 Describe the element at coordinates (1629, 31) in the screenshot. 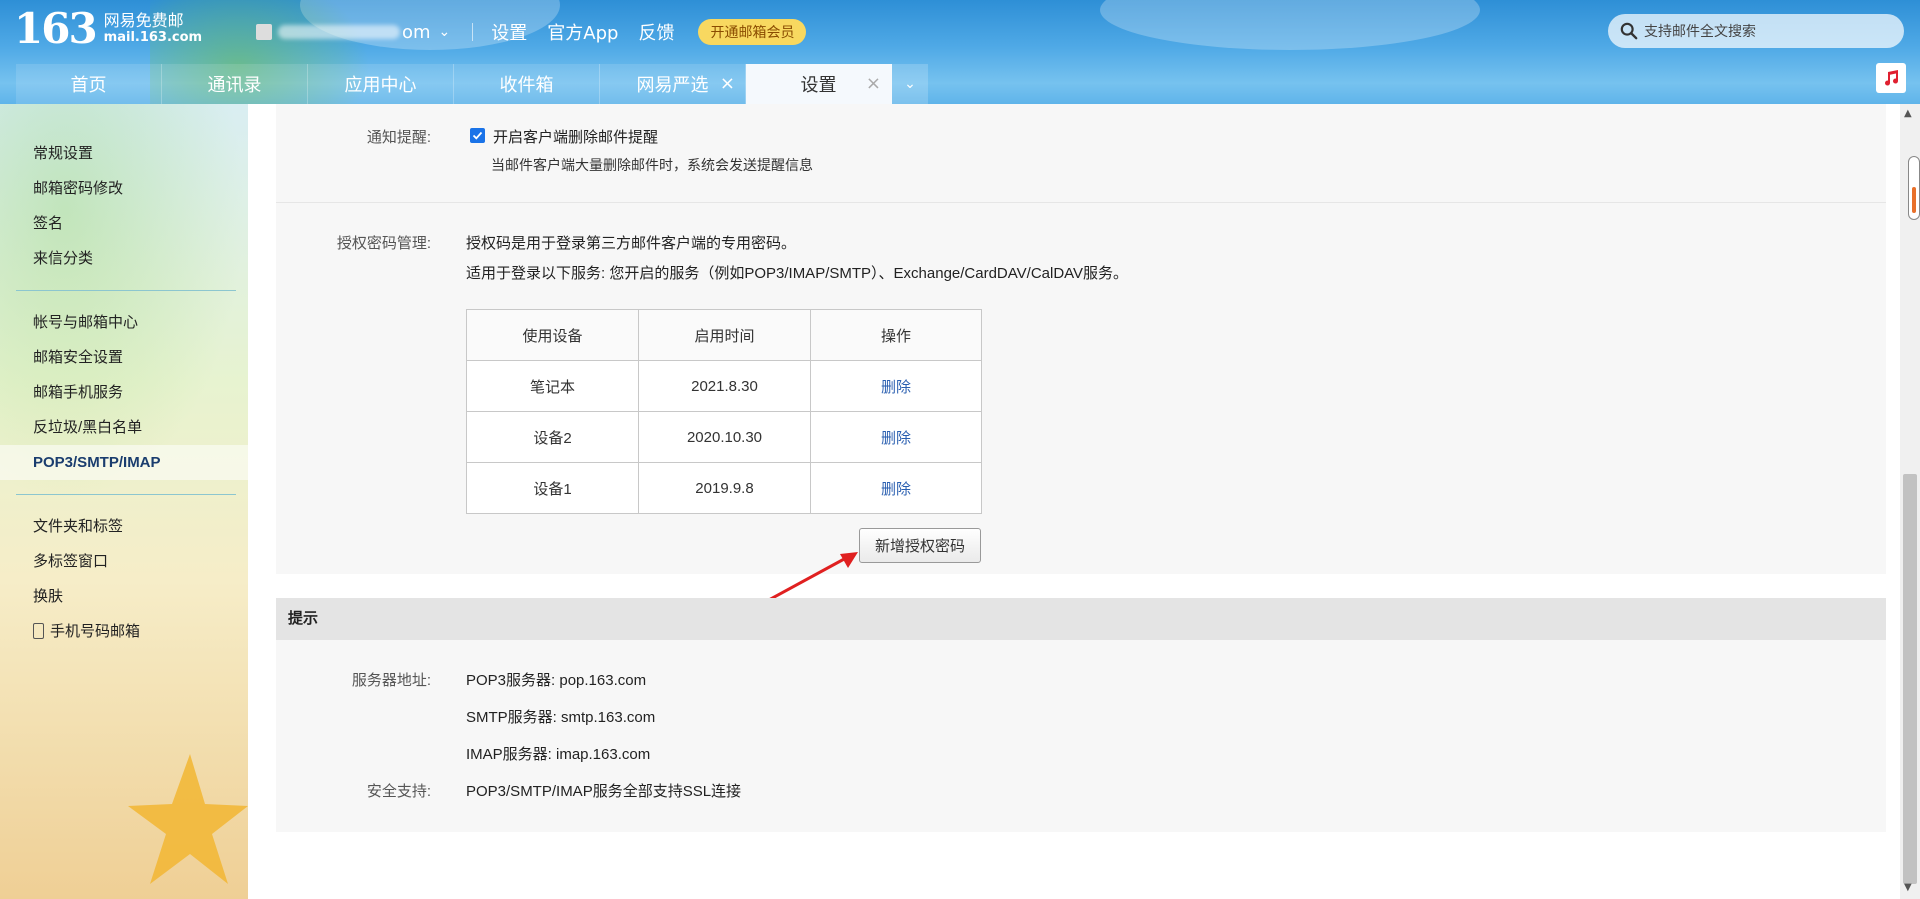

I see `search-icon` at that location.